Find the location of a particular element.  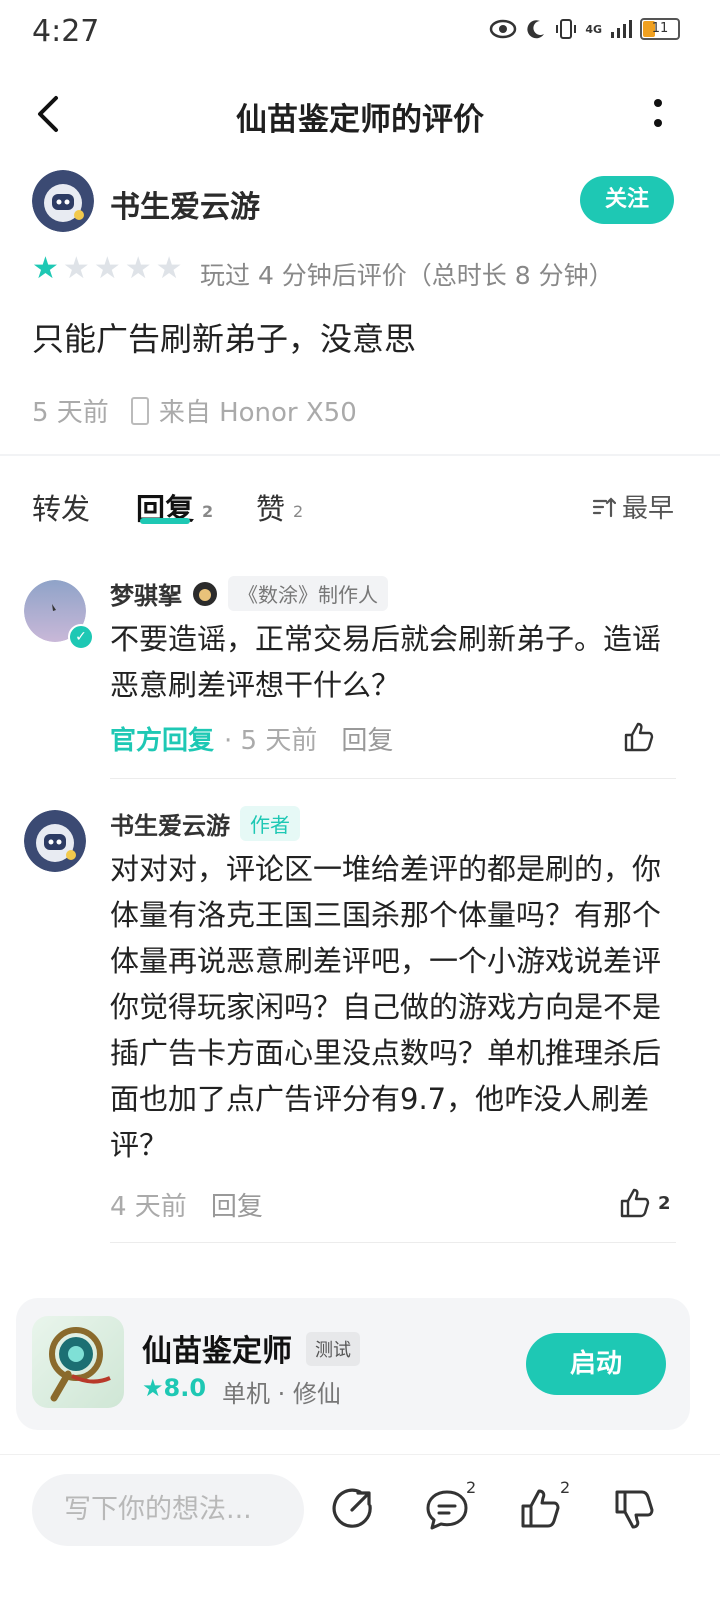

reply-author: 梦骐挐 is located at coordinates (146, 593).